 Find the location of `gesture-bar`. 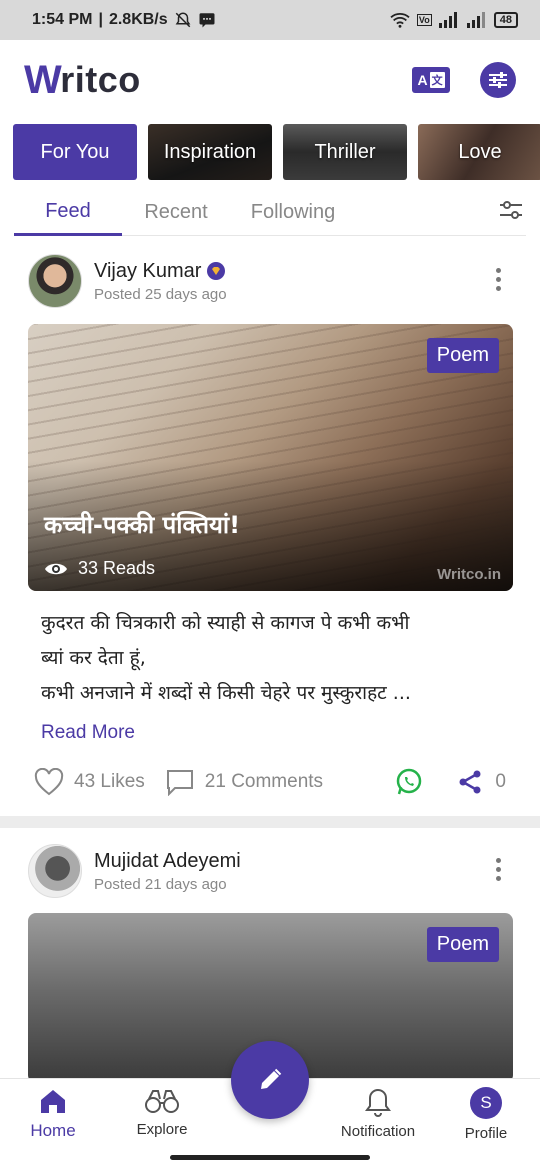

gesture-bar is located at coordinates (270, 1157).